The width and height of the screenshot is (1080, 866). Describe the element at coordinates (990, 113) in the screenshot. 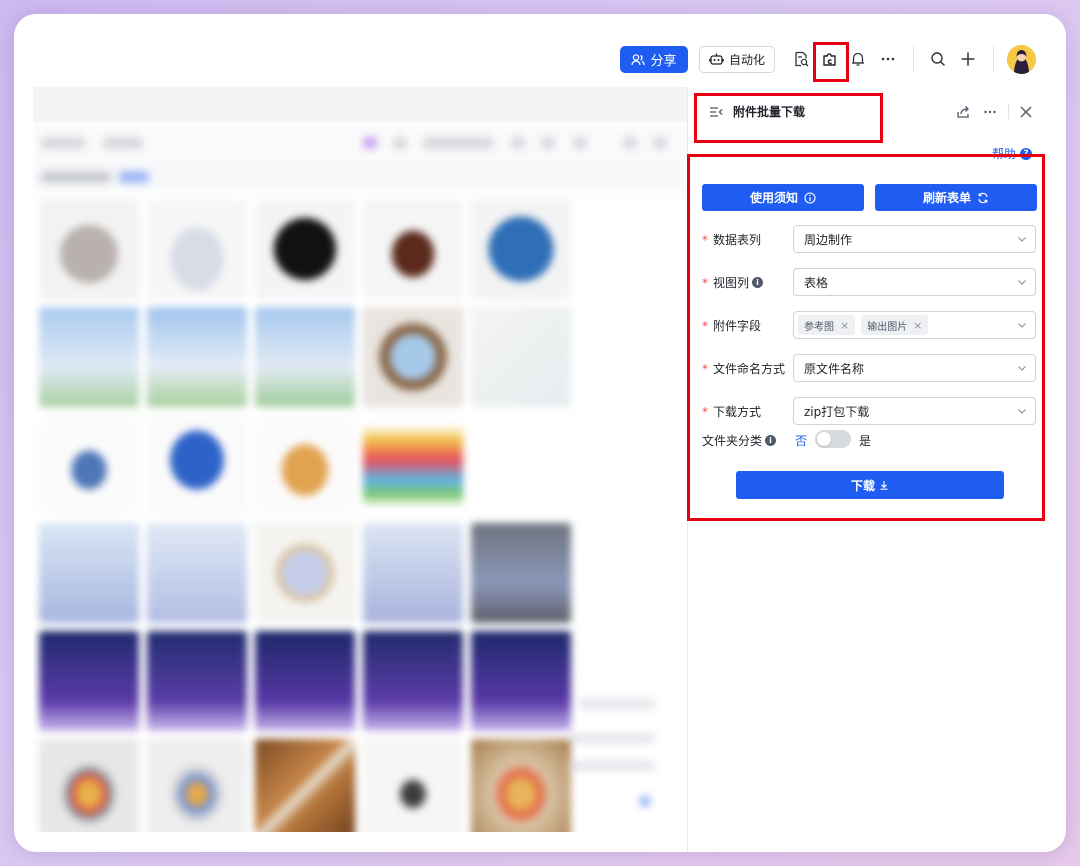

I see `panel-more-icon` at that location.